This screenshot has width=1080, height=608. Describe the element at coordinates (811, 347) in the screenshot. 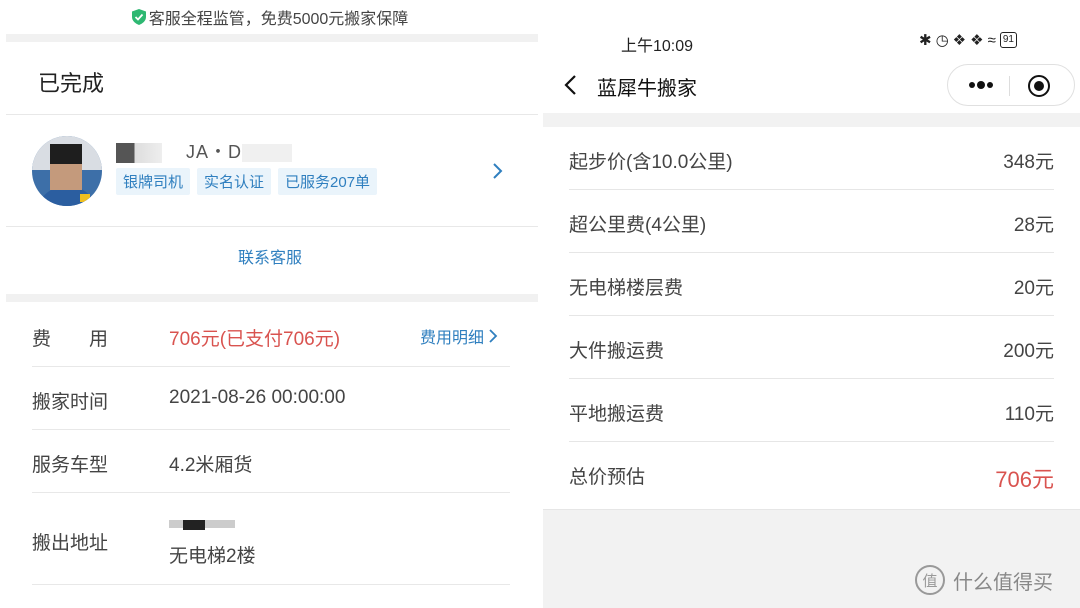

I see `fee-row: 大件搬运费 200元` at that location.